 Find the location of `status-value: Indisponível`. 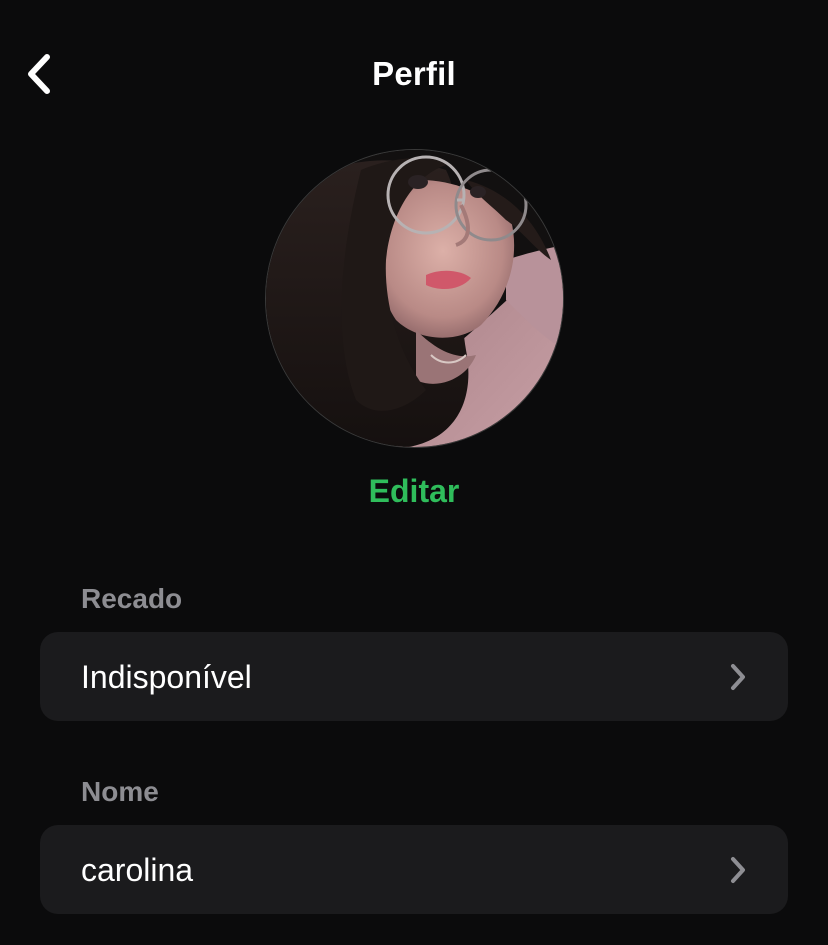

status-value: Indisponível is located at coordinates (166, 676).